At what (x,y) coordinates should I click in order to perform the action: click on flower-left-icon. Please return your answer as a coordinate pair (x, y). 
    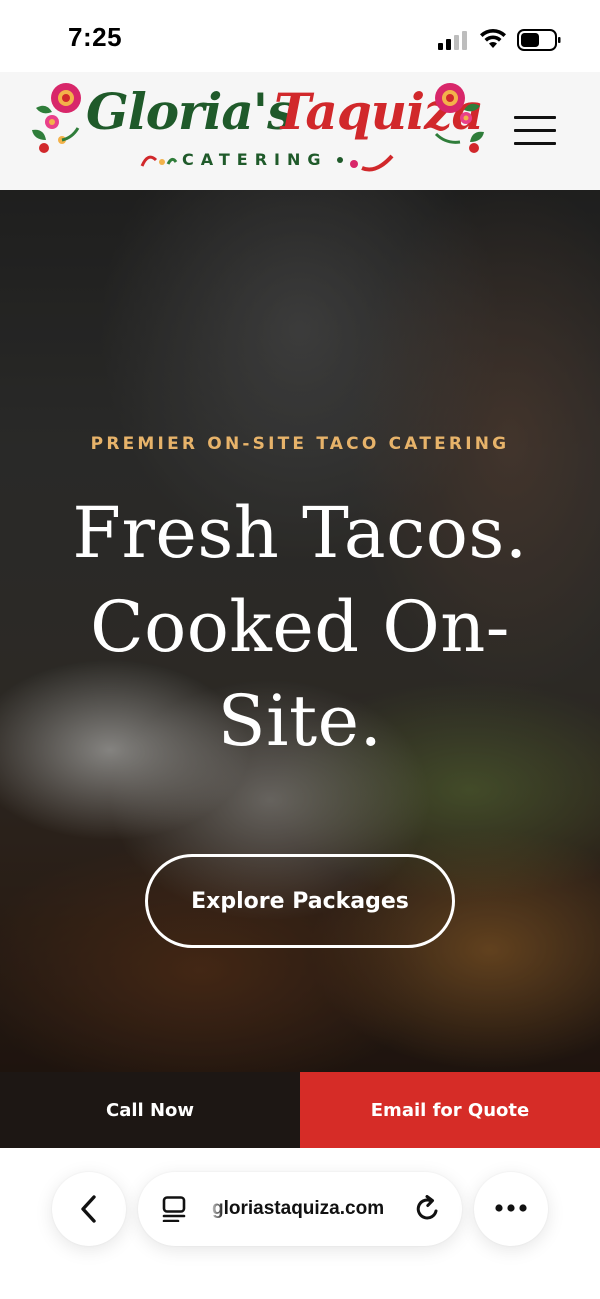
    Looking at the image, I should click on (56, 118).